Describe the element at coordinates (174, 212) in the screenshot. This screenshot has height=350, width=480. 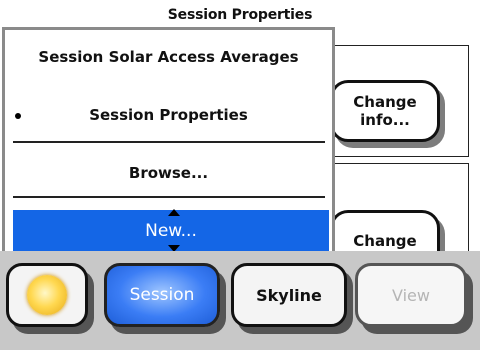
I see `scroll-up-icon` at that location.